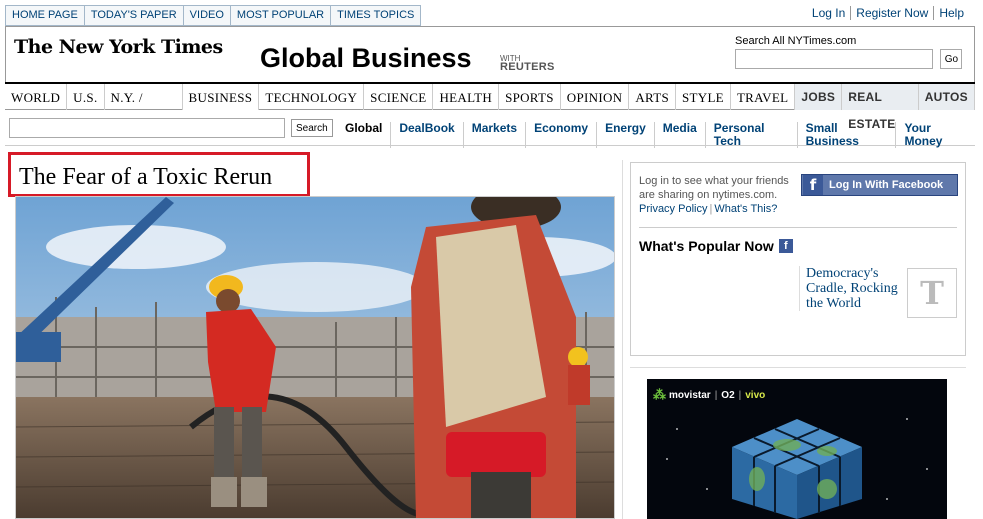  Describe the element at coordinates (622, 339) in the screenshot. I see `column-divider` at that location.